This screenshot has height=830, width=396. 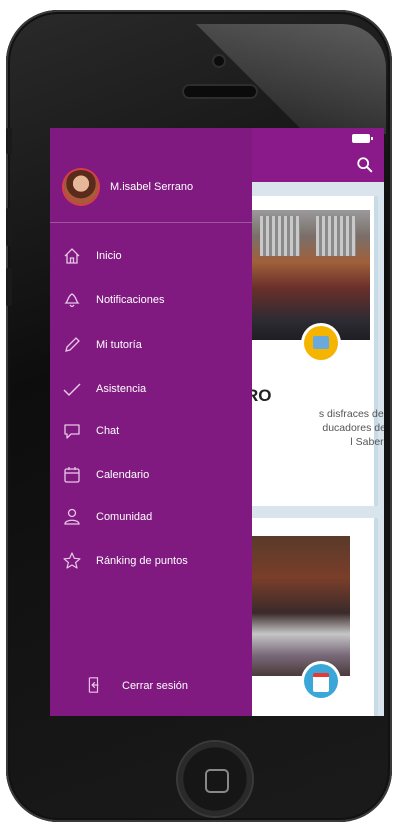 I want to click on user-name: M.isabel Serrano, so click(x=152, y=187).